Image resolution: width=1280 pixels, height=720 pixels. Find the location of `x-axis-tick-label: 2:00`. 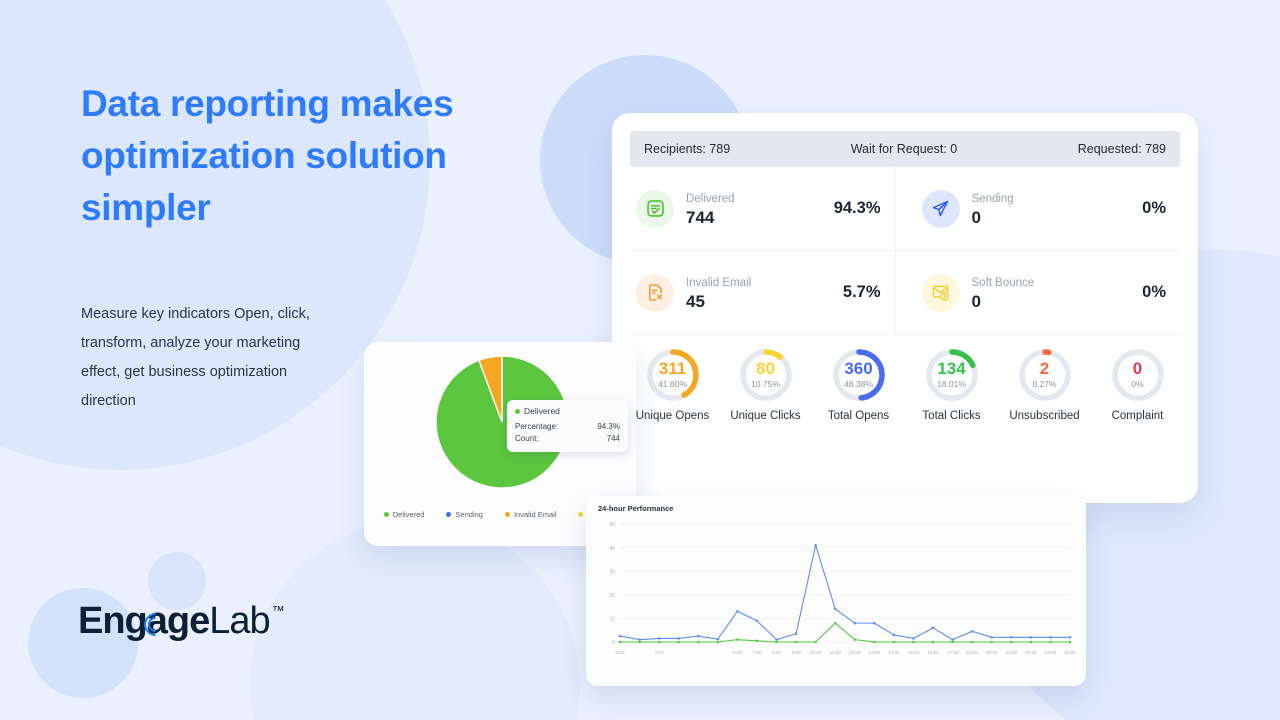

x-axis-tick-label: 2:00 is located at coordinates (659, 652).